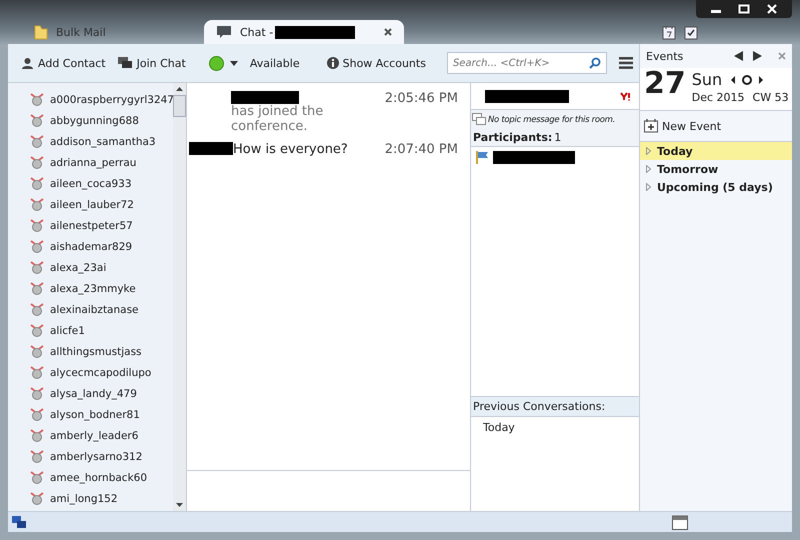 The image size is (800, 540). What do you see at coordinates (744, 9) in the screenshot?
I see `maximize-icon` at bounding box center [744, 9].